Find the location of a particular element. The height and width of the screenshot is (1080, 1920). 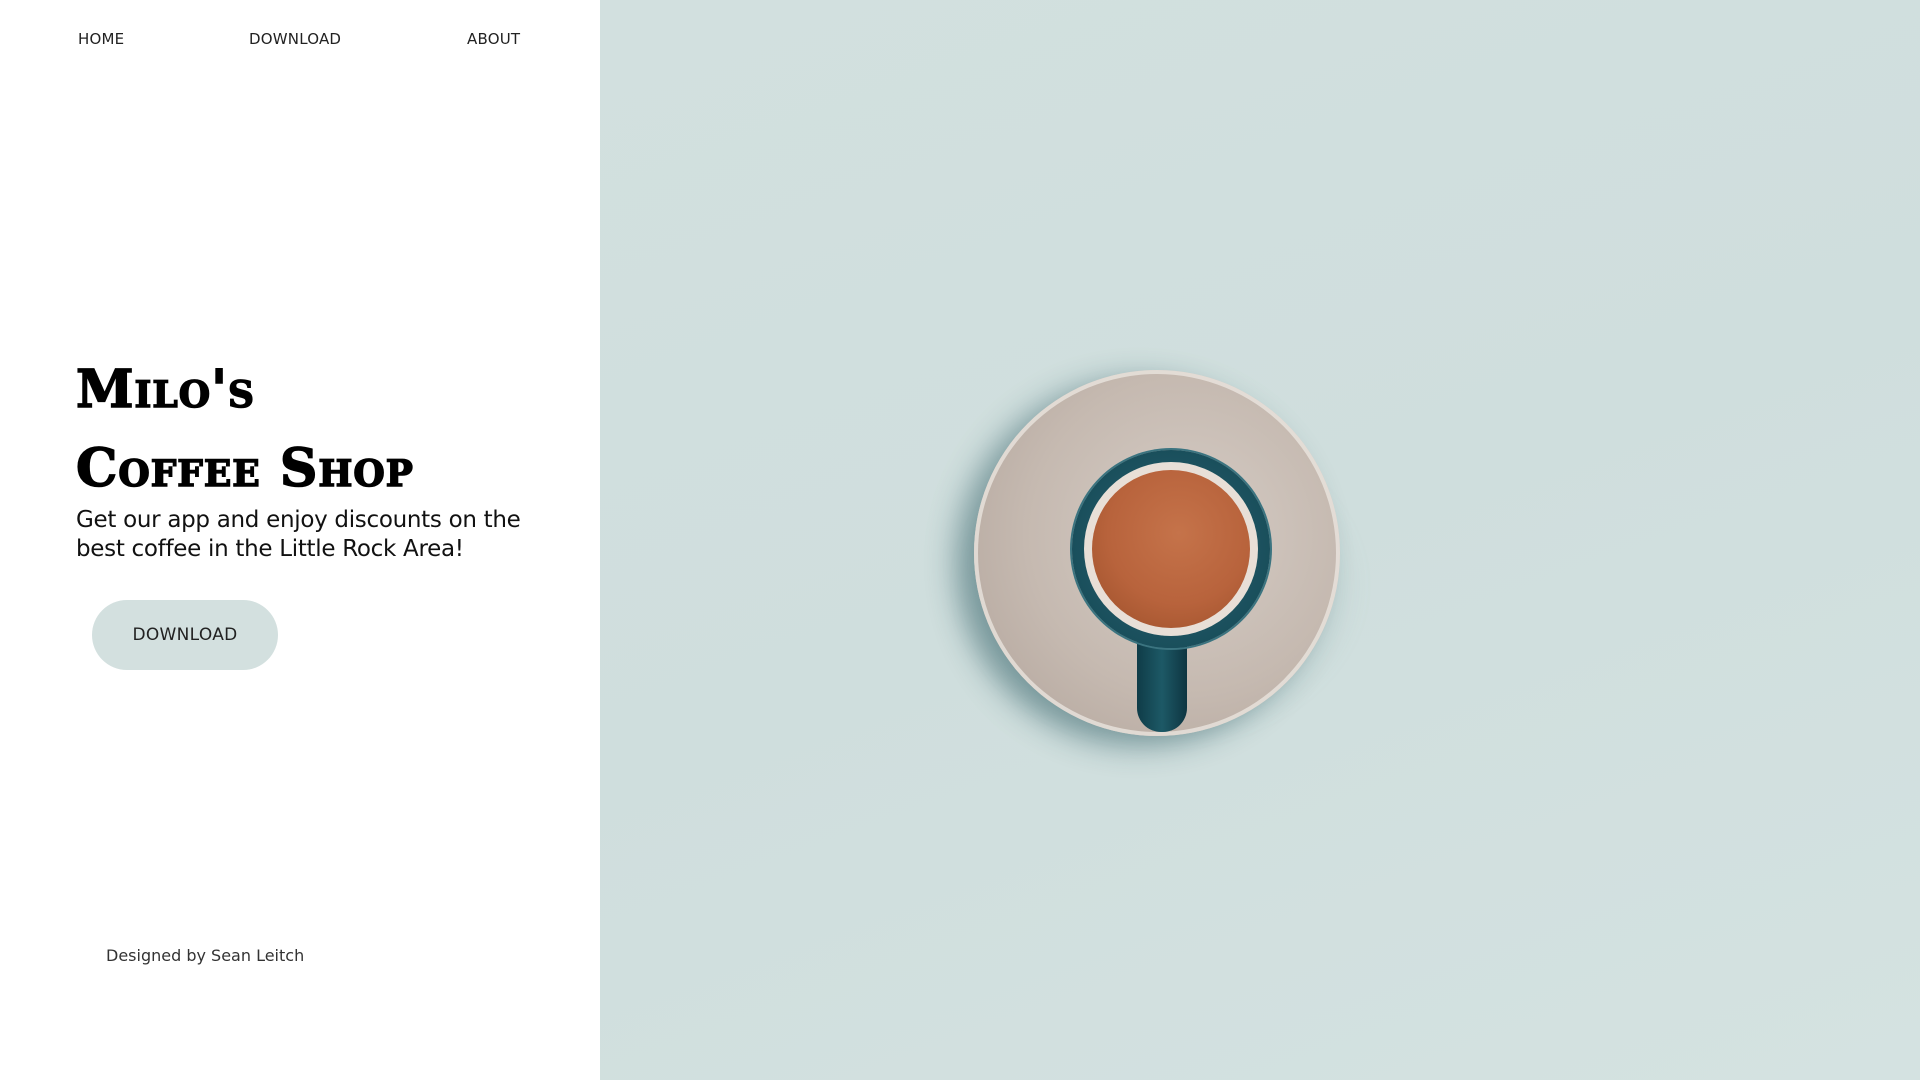

nav-about-link: ABOUT is located at coordinates (493, 39).